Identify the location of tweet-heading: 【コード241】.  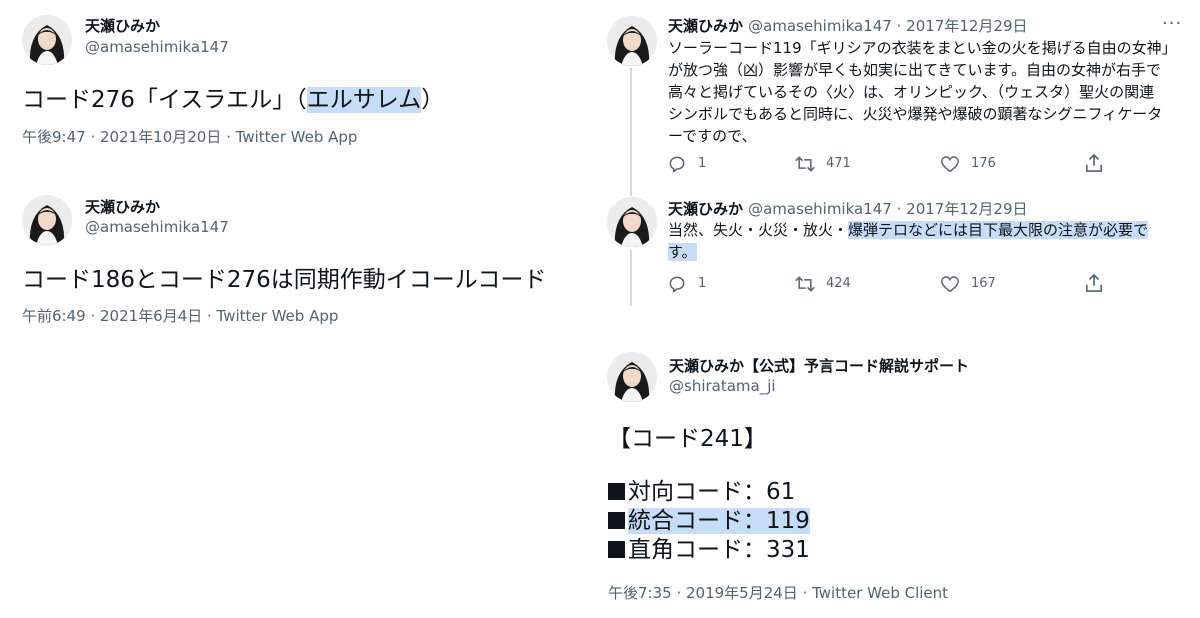
(687, 439).